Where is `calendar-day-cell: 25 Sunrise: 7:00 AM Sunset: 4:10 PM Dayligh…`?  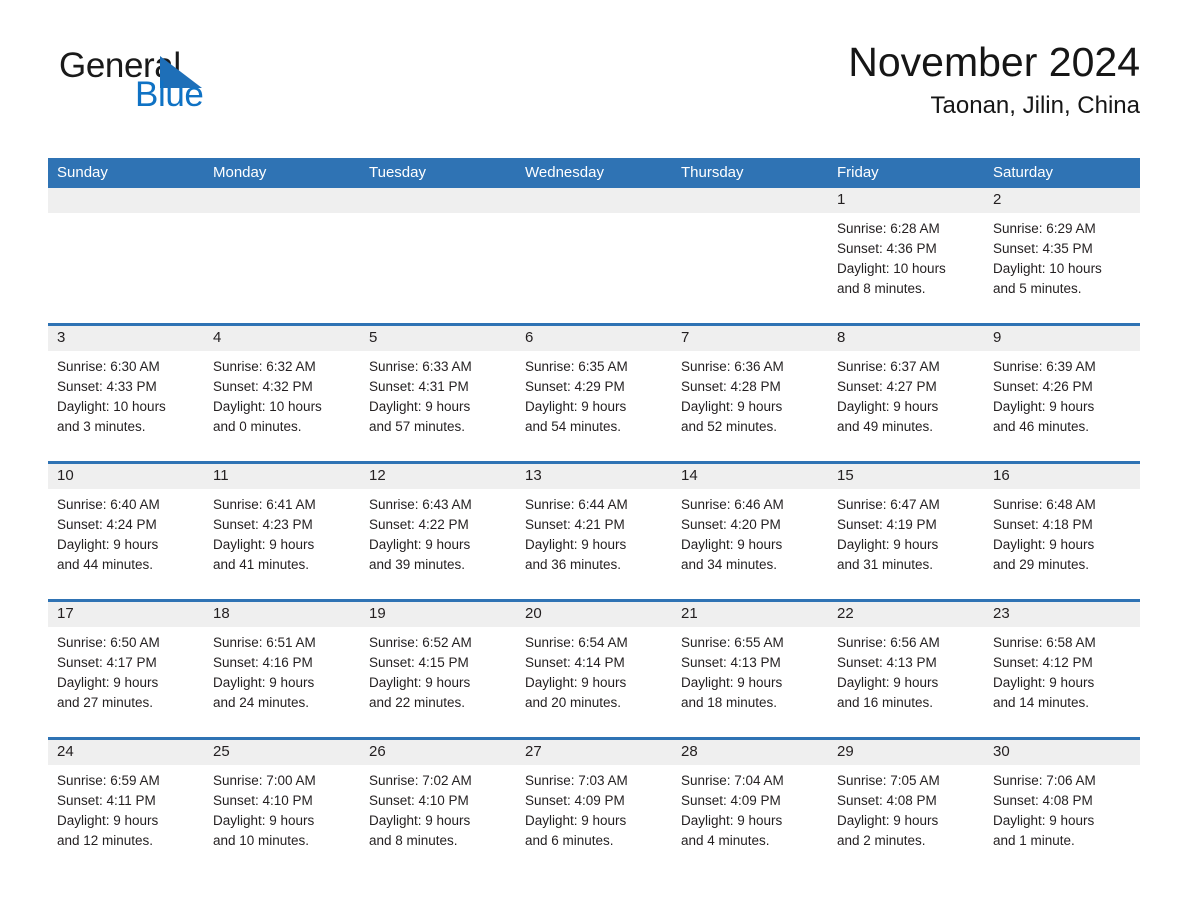 calendar-day-cell: 25 Sunrise: 7:00 AM Sunset: 4:10 PM Dayligh… is located at coordinates (282, 800).